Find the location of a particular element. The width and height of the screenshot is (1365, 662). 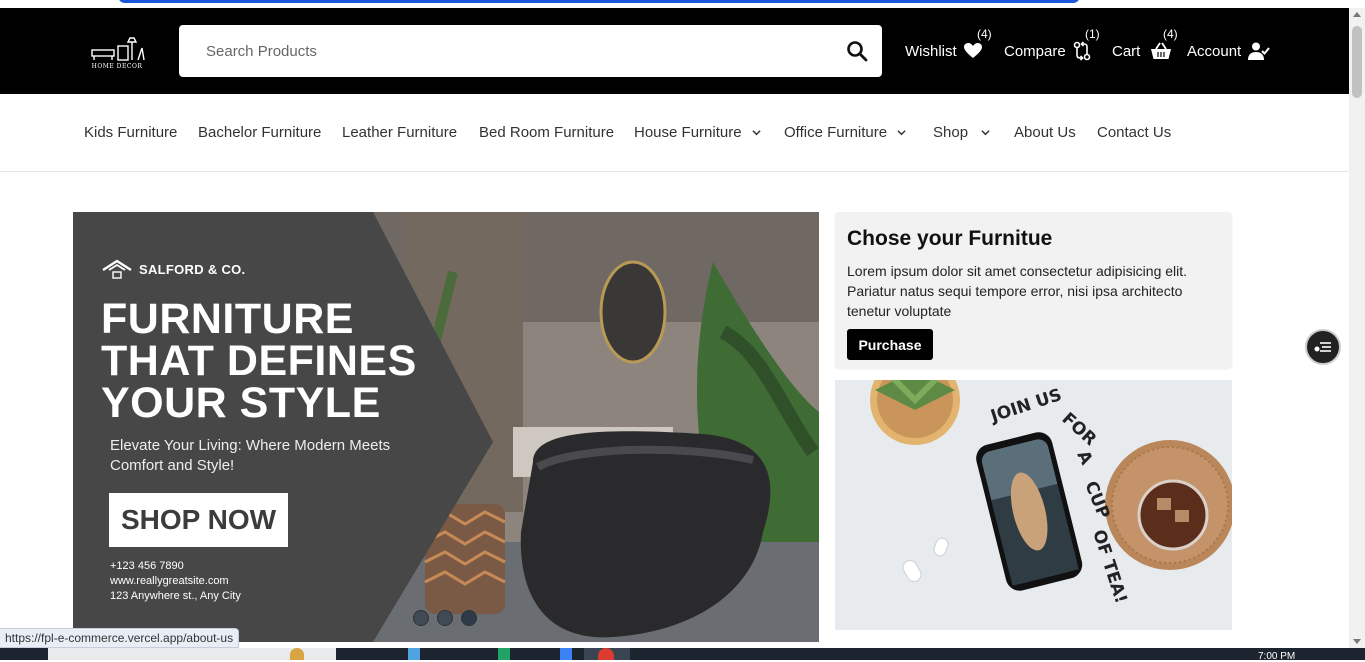

nav-item-label: Kids Furniture is located at coordinates (131, 132).